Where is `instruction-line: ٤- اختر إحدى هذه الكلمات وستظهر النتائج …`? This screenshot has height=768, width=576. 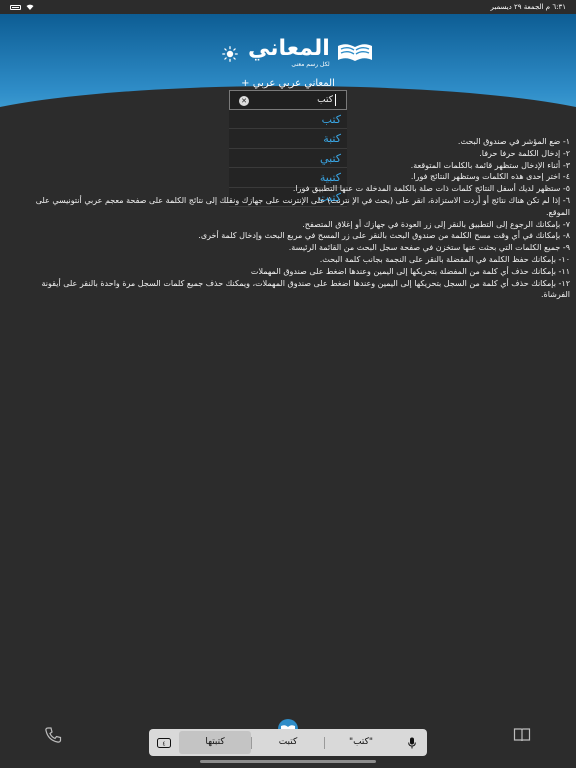
instruction-line: ٤- اختر إحدى هذه الكلمات وستظهر النتائج … is located at coordinates (490, 177).